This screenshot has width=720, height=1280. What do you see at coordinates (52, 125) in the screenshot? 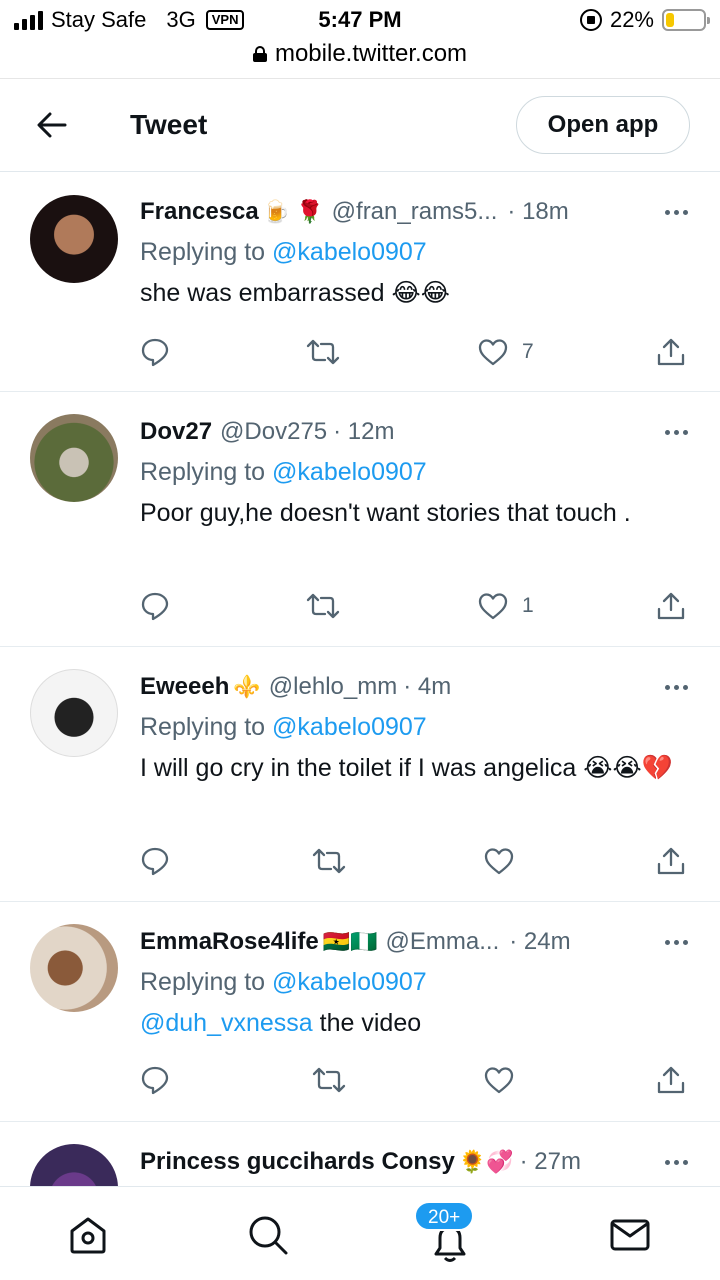
I see `back-button` at bounding box center [52, 125].